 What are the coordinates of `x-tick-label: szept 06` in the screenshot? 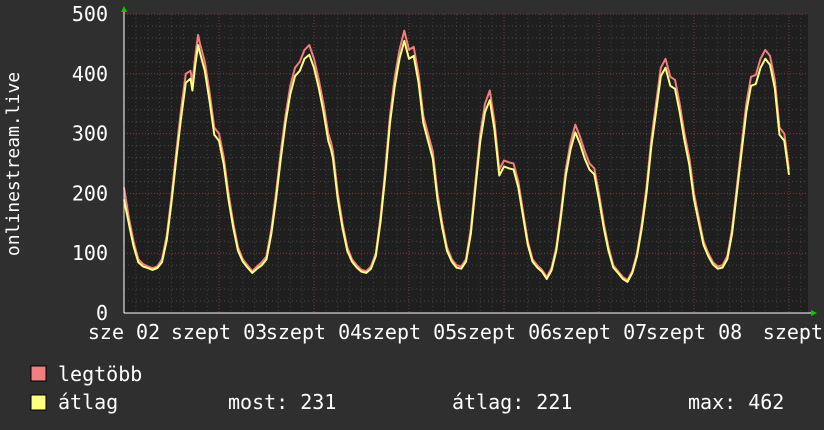 It's located at (504, 332).